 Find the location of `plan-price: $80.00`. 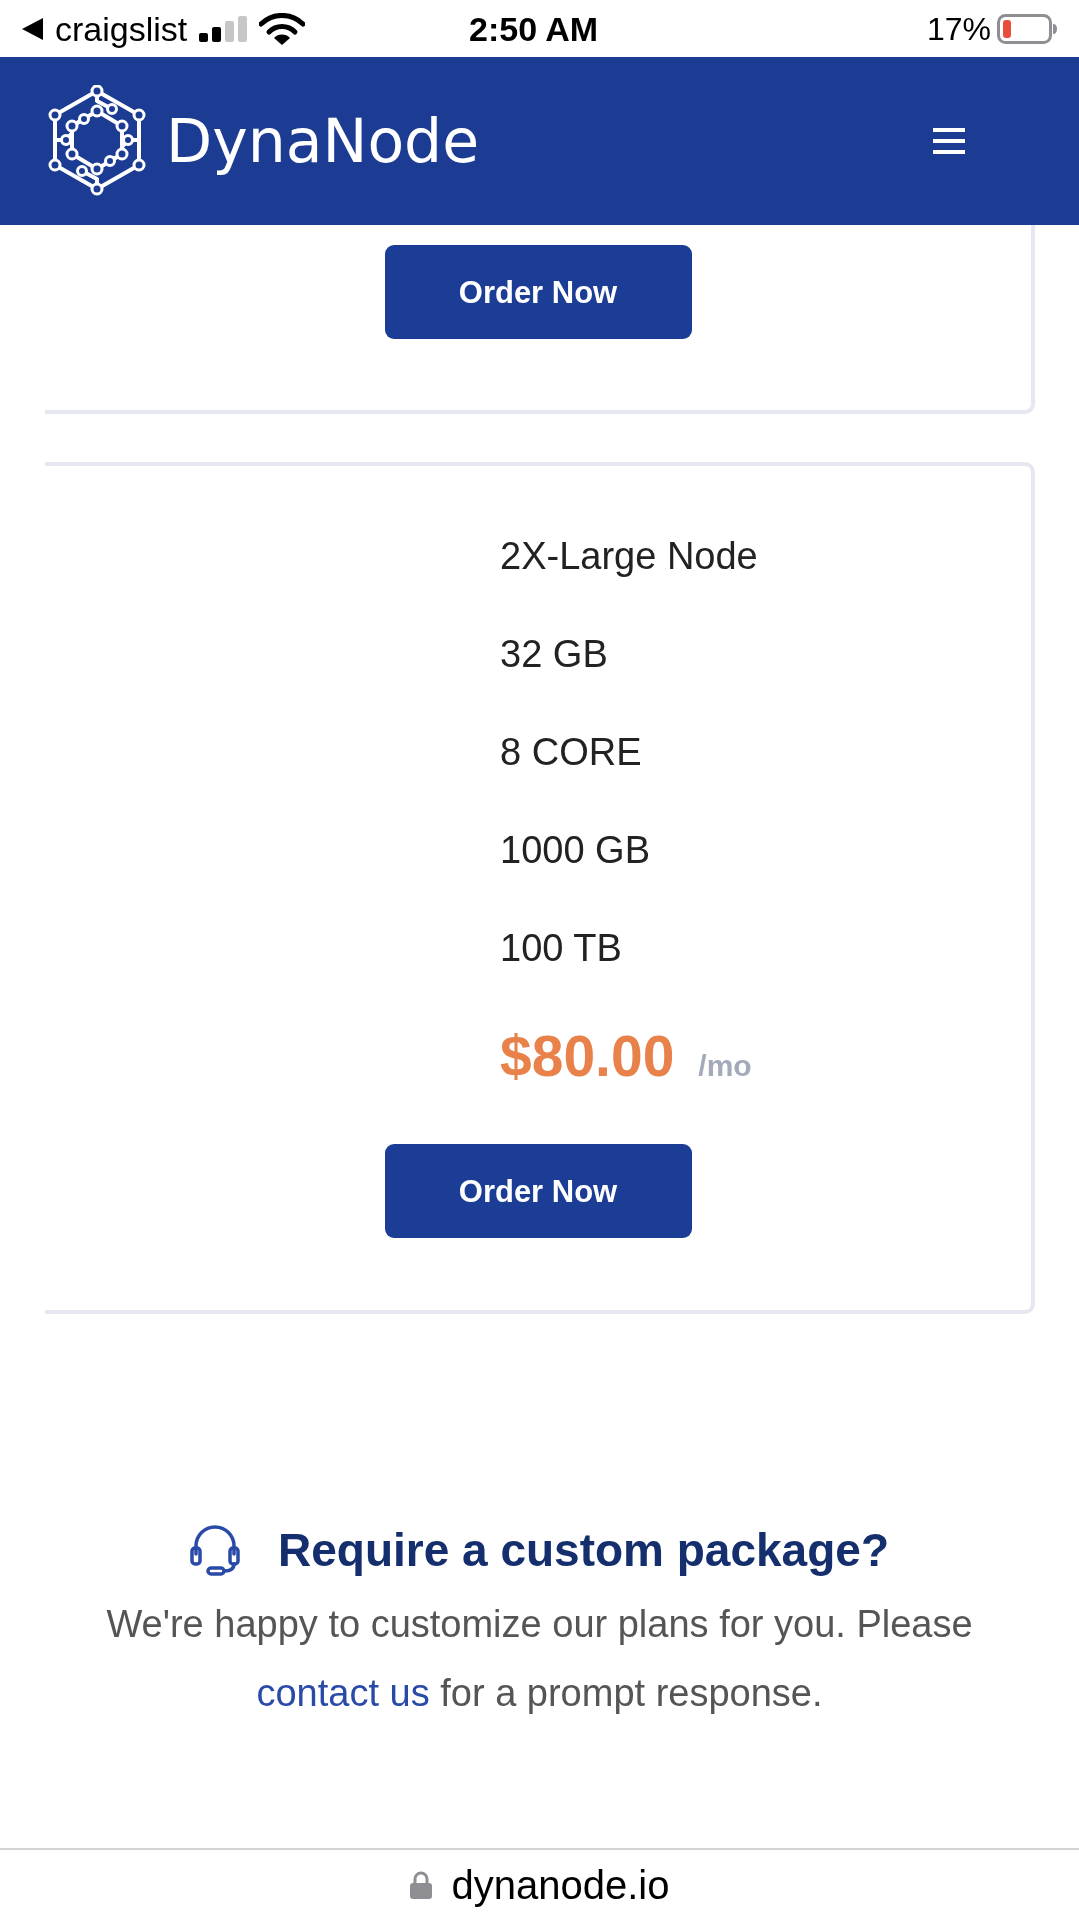

plan-price: $80.00 is located at coordinates (587, 1056).